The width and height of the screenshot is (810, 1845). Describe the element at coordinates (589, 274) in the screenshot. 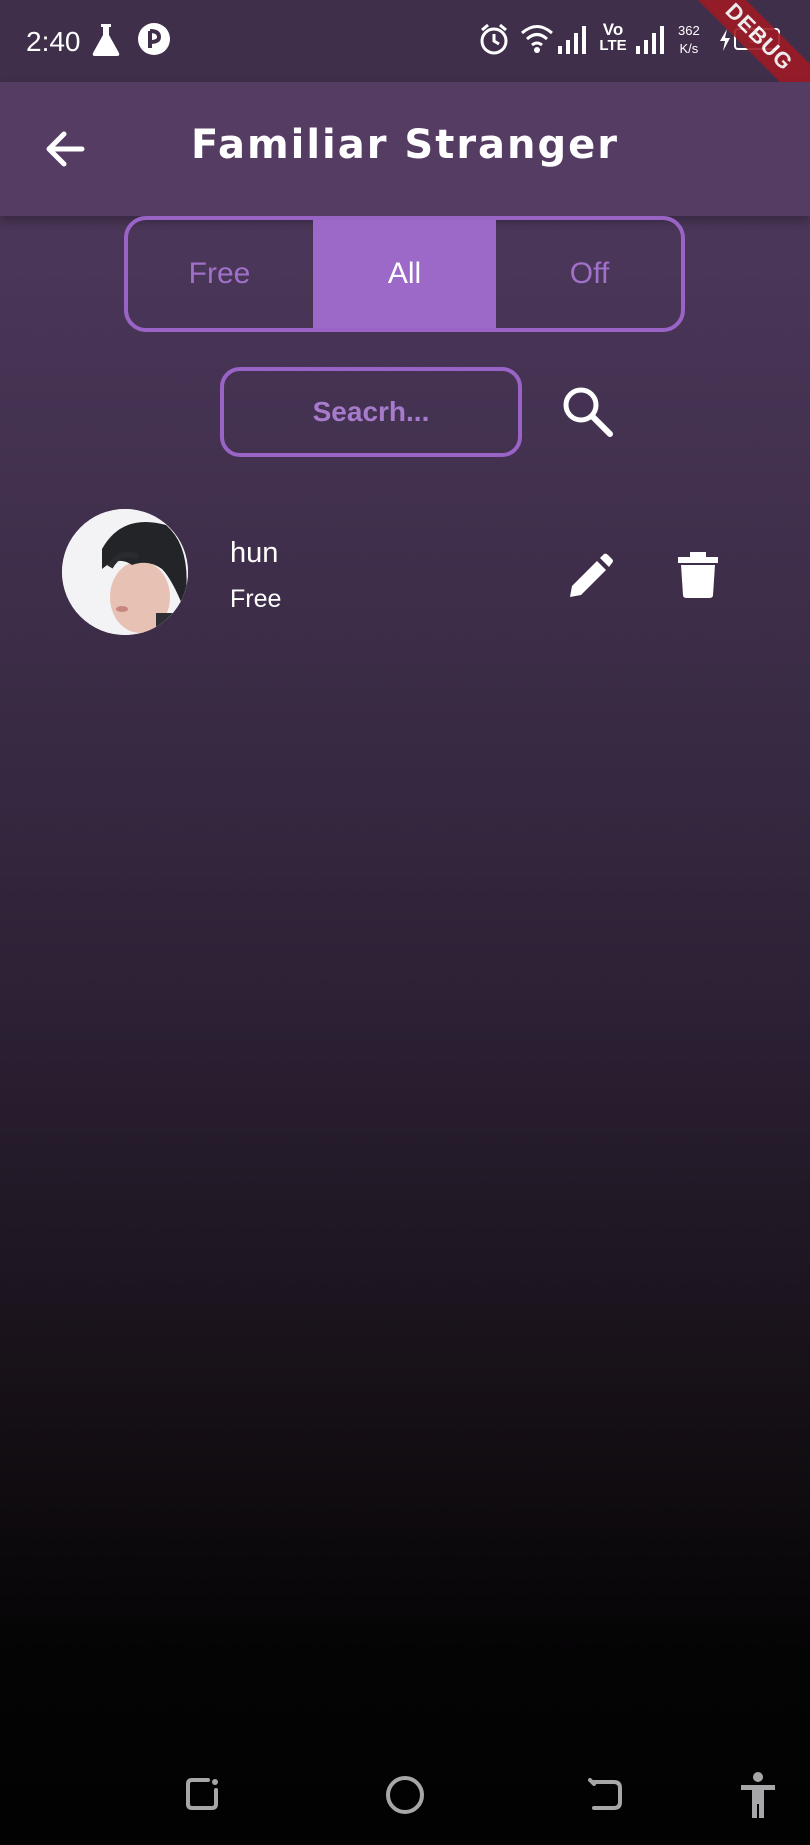

I see `filter-option-off: Off` at that location.